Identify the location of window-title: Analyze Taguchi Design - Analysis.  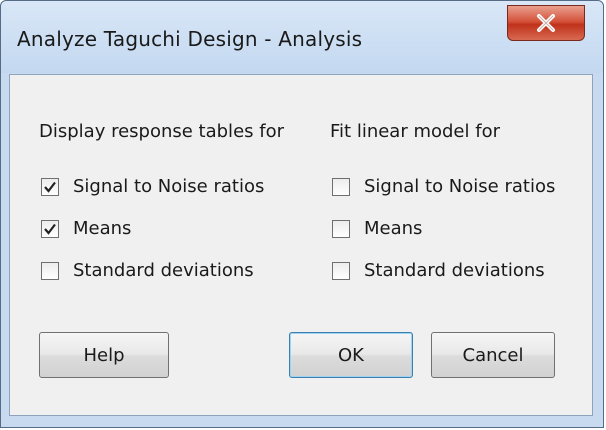
(190, 39).